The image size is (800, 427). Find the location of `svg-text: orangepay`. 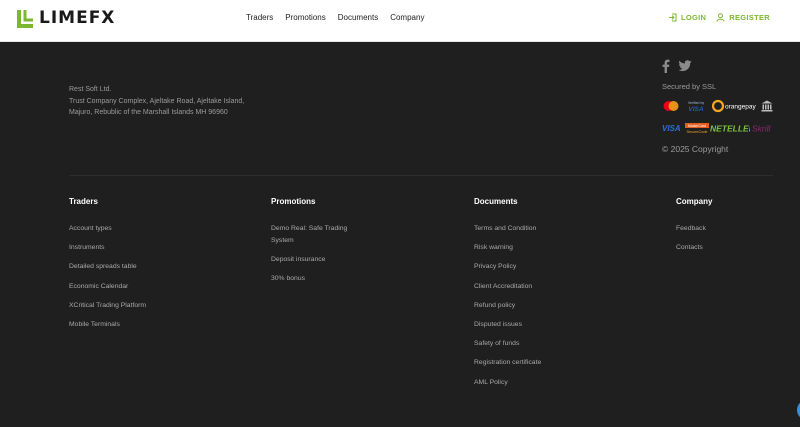

svg-text: orangepay is located at coordinates (740, 107).